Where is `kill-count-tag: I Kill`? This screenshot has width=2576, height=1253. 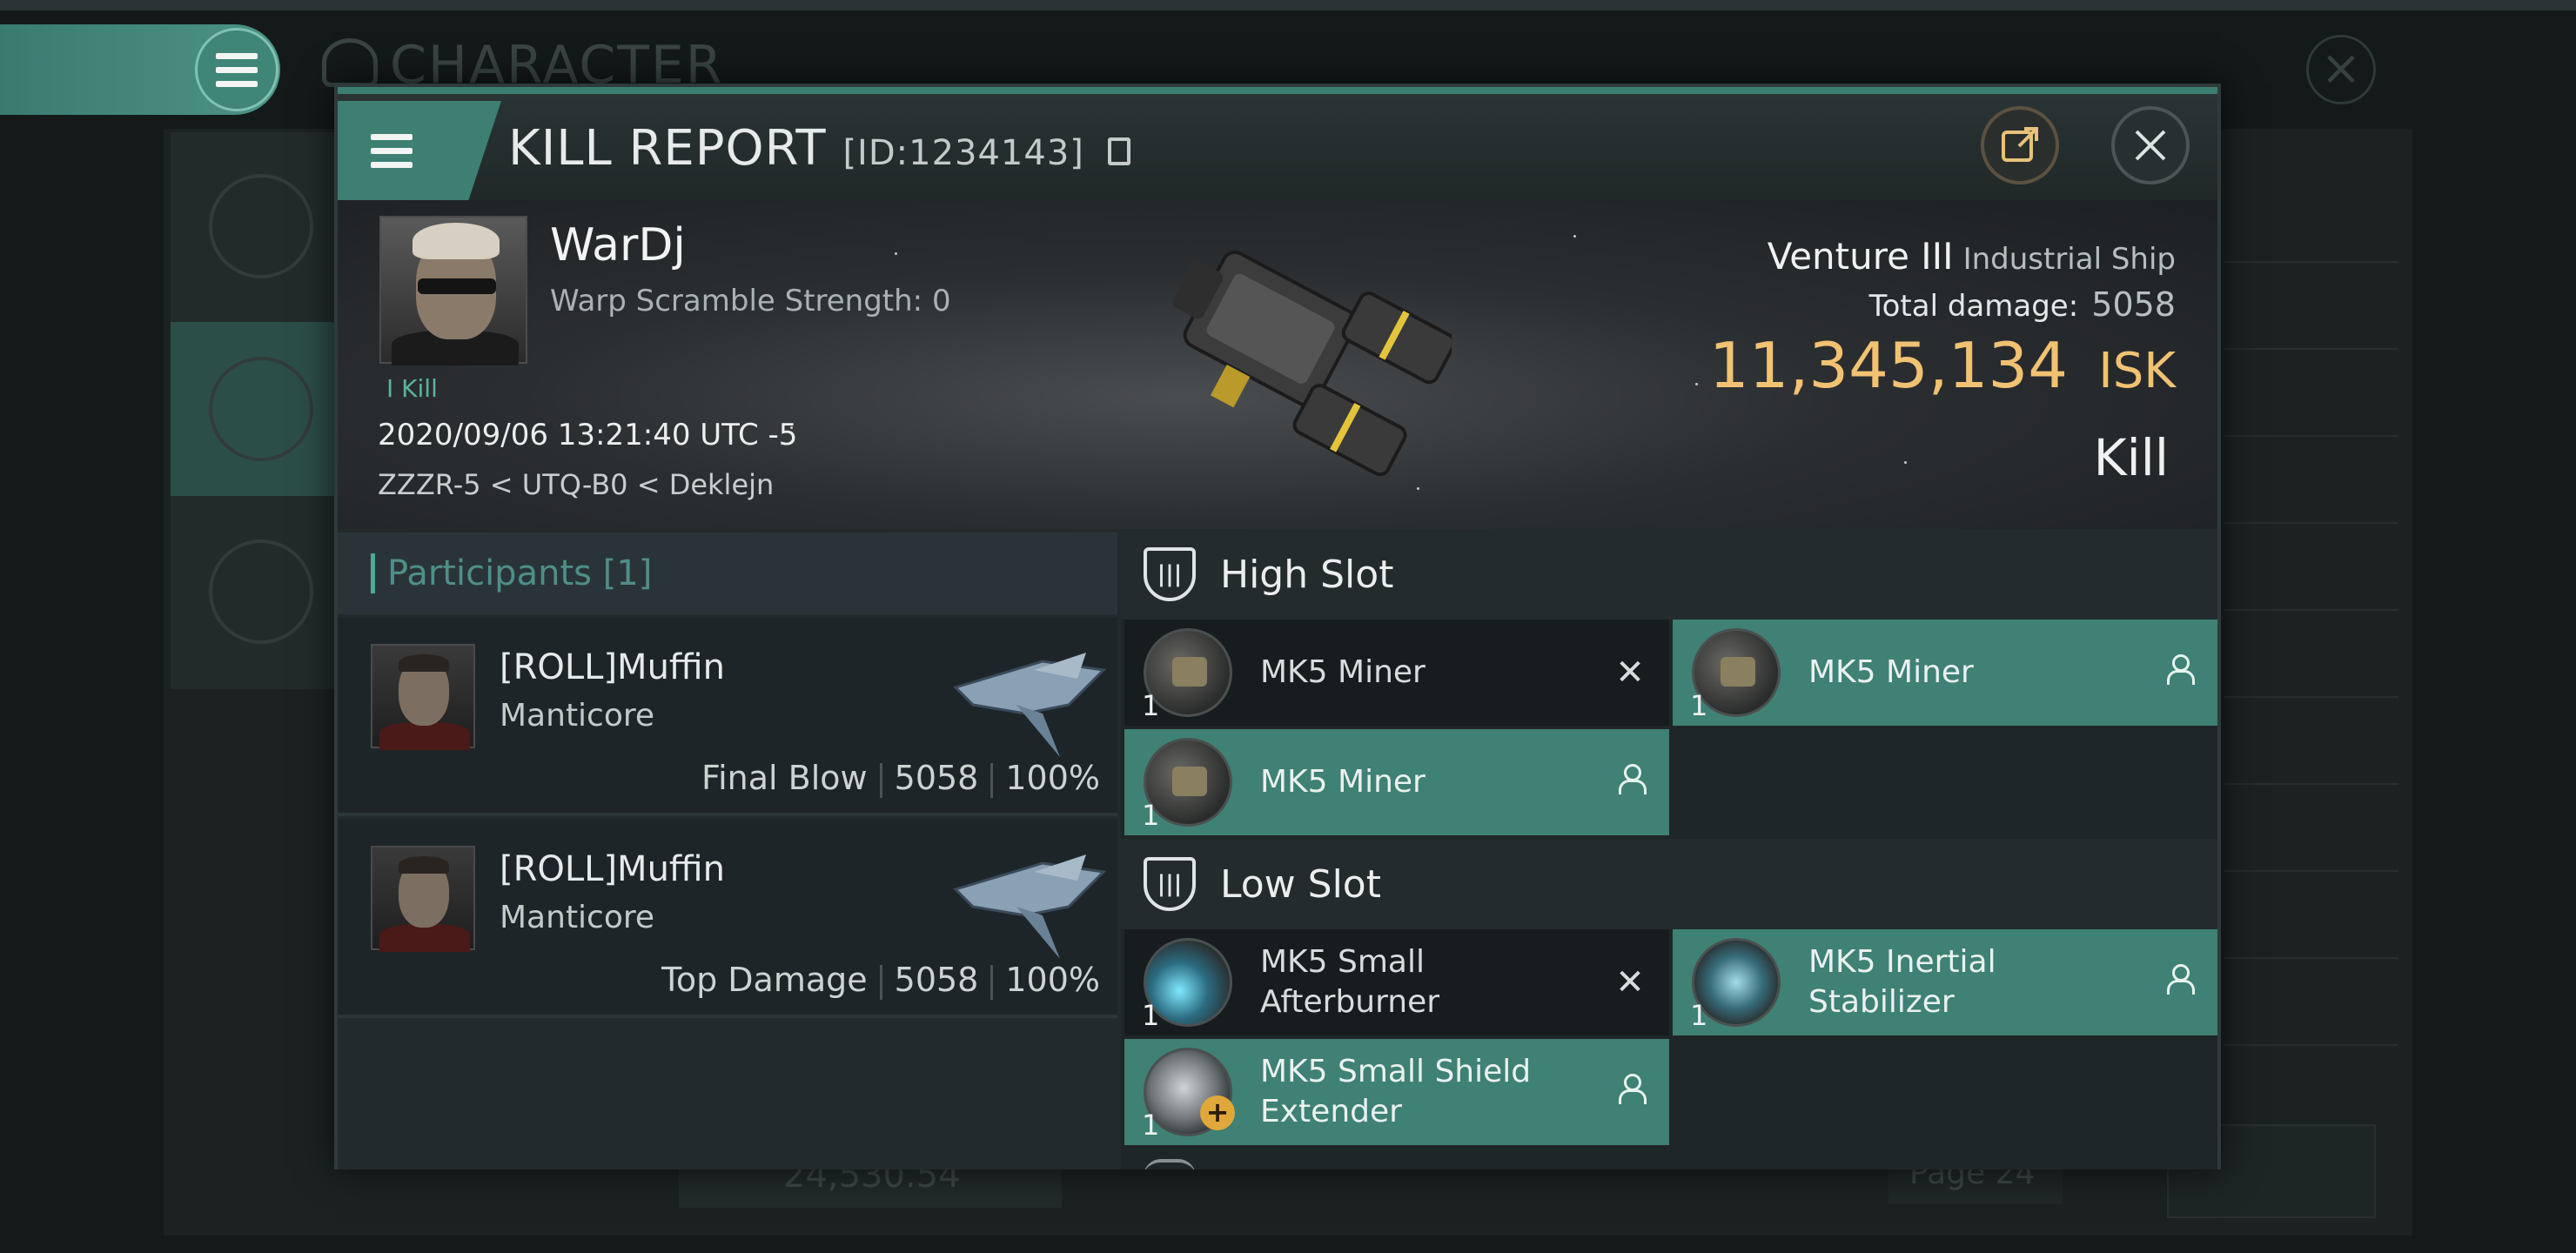 kill-count-tag: I Kill is located at coordinates (412, 388).